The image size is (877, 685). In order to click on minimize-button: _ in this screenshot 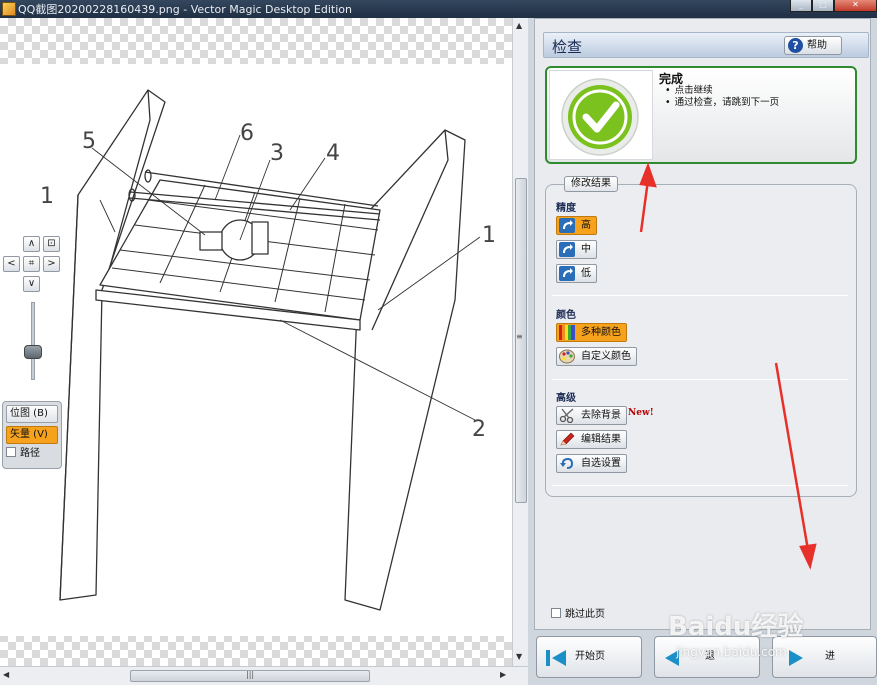, I will do `click(801, 6)`.